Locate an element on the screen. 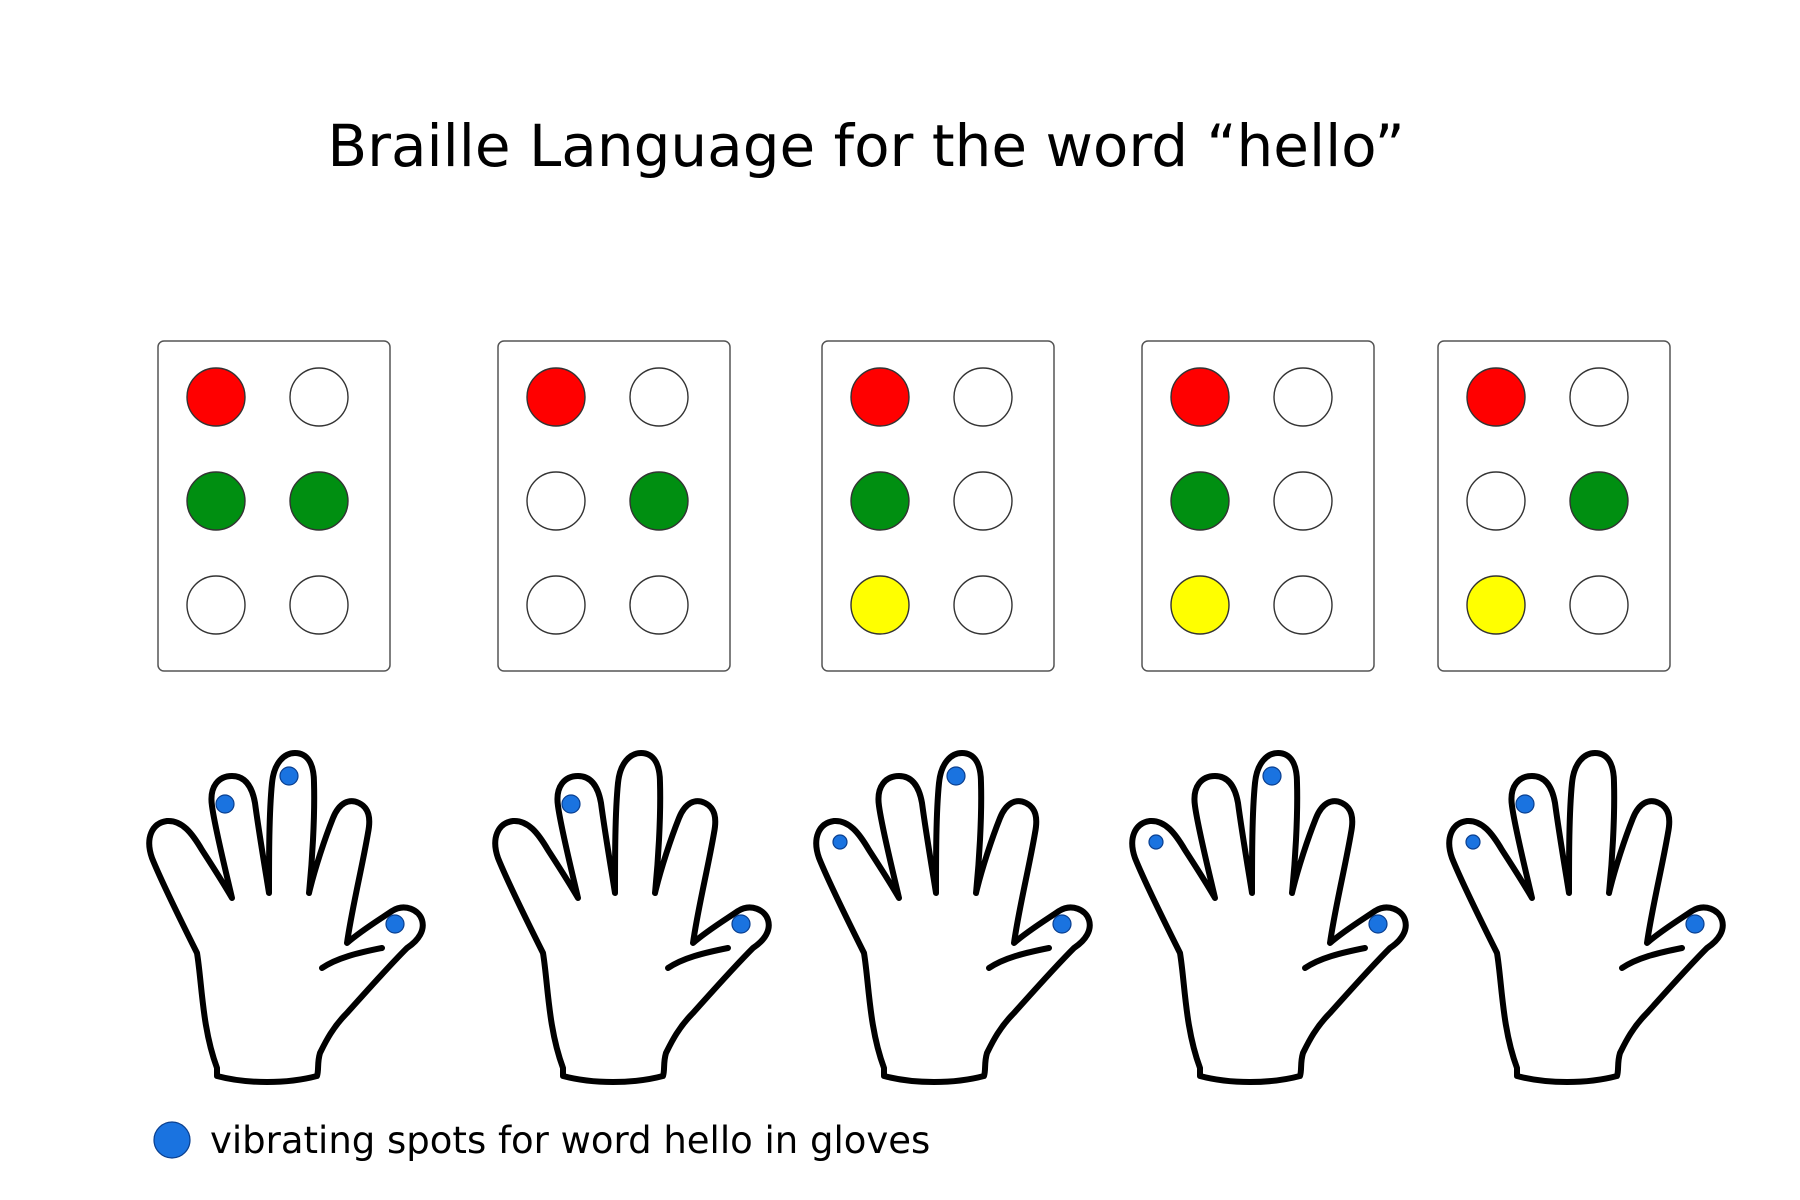 The image size is (1800, 1200). legend-spot-icon is located at coordinates (172, 1140).